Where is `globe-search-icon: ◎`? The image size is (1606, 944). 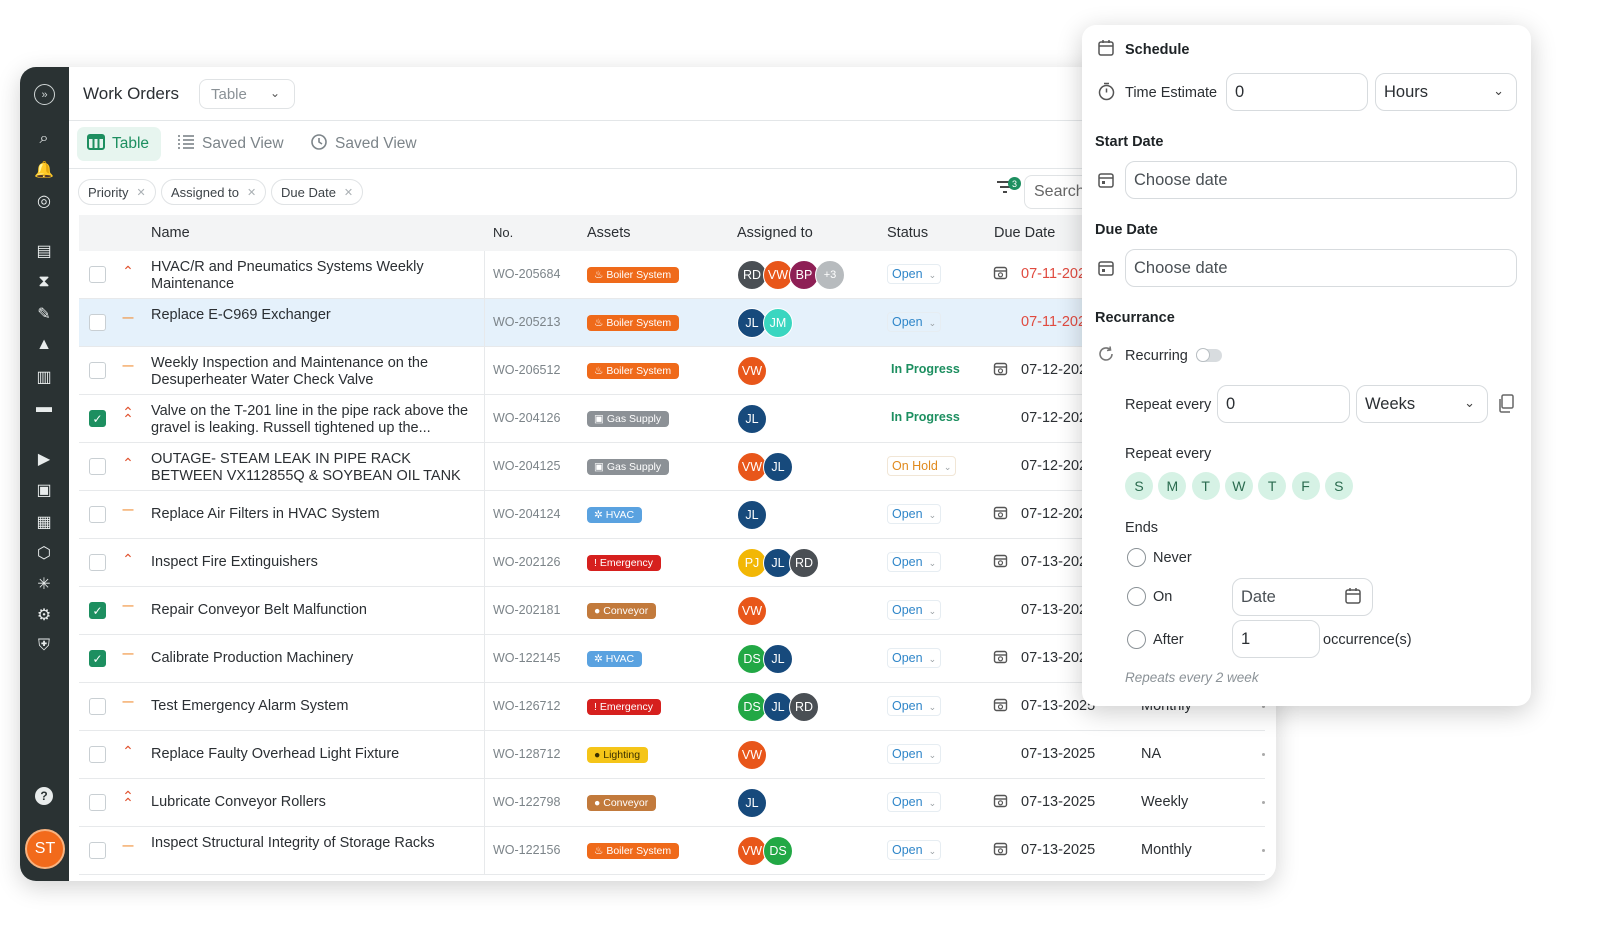 globe-search-icon: ◎ is located at coordinates (44, 201).